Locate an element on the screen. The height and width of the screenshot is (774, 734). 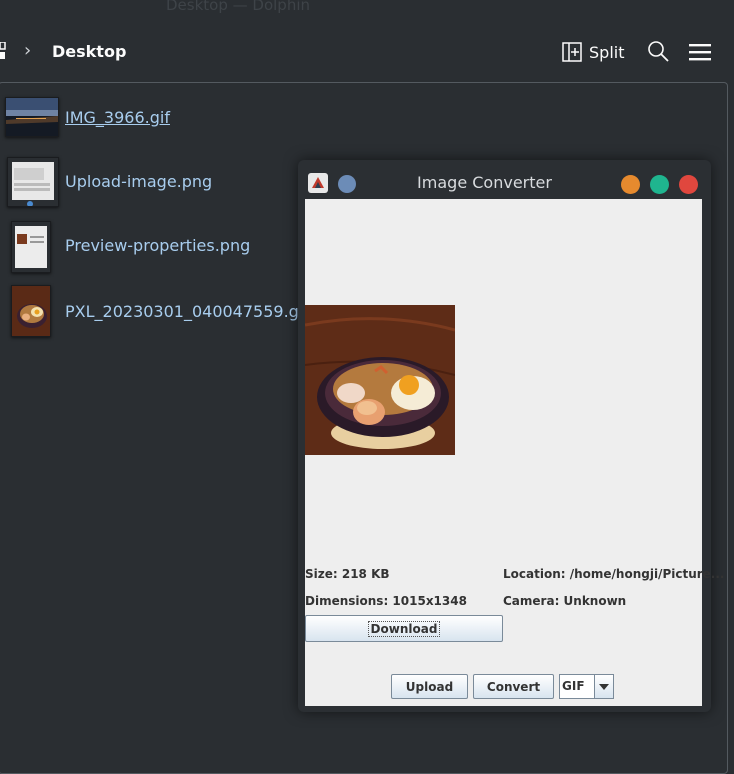
maximize-button is located at coordinates (659, 184).